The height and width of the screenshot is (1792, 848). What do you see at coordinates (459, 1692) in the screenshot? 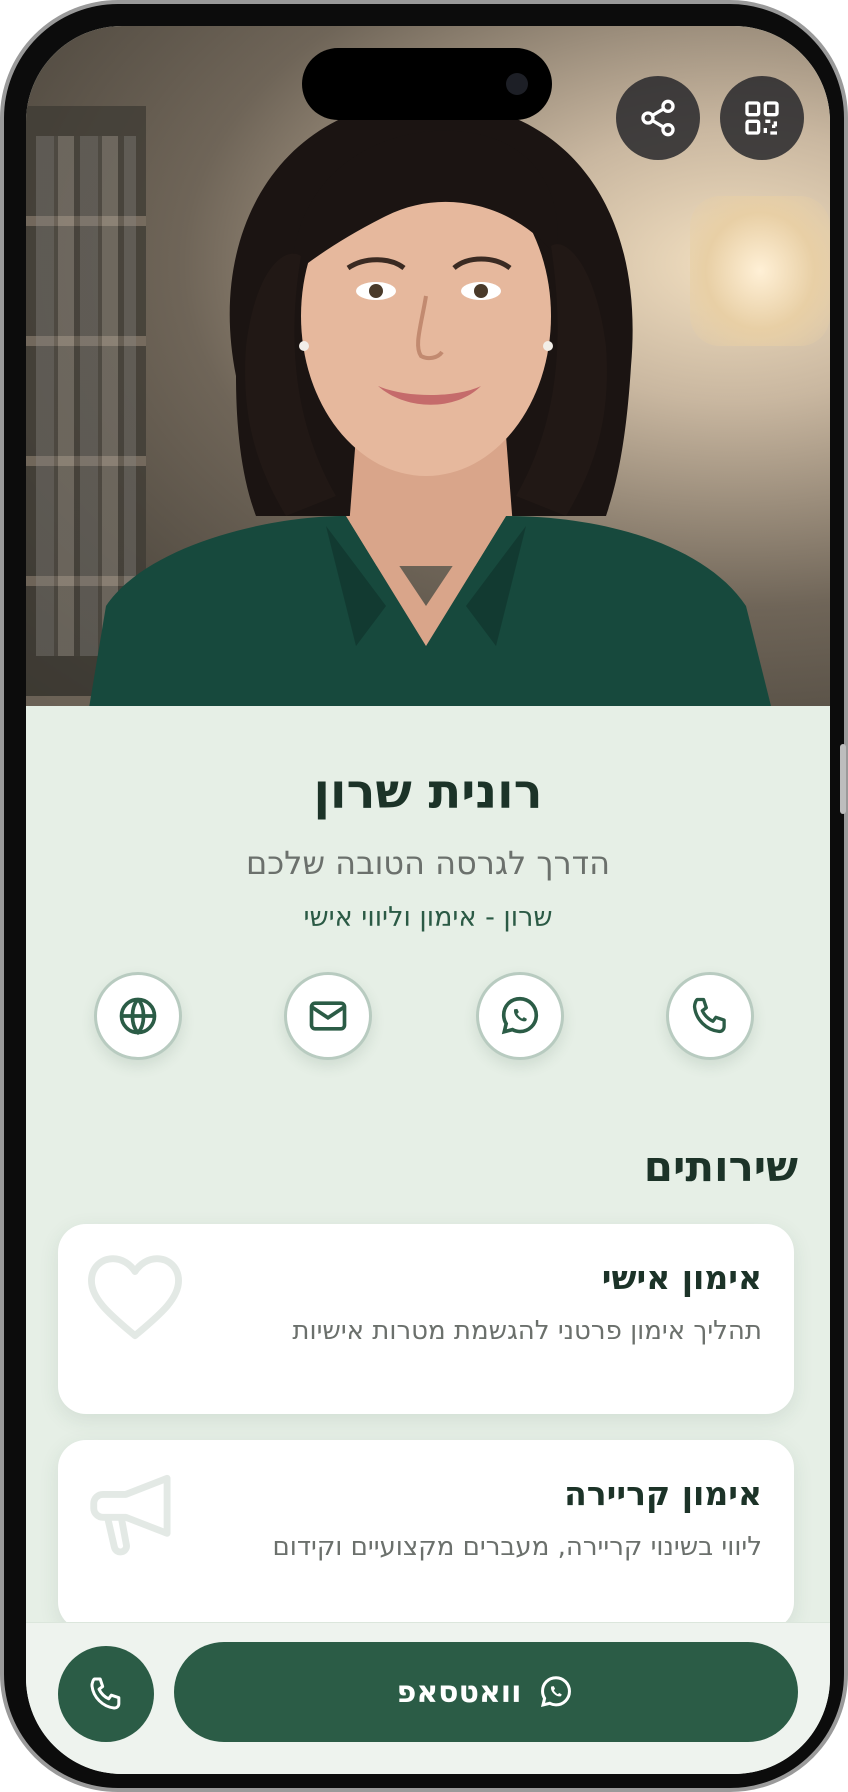
I see `whatsapp-cta-label: וואטסאפ` at bounding box center [459, 1692].